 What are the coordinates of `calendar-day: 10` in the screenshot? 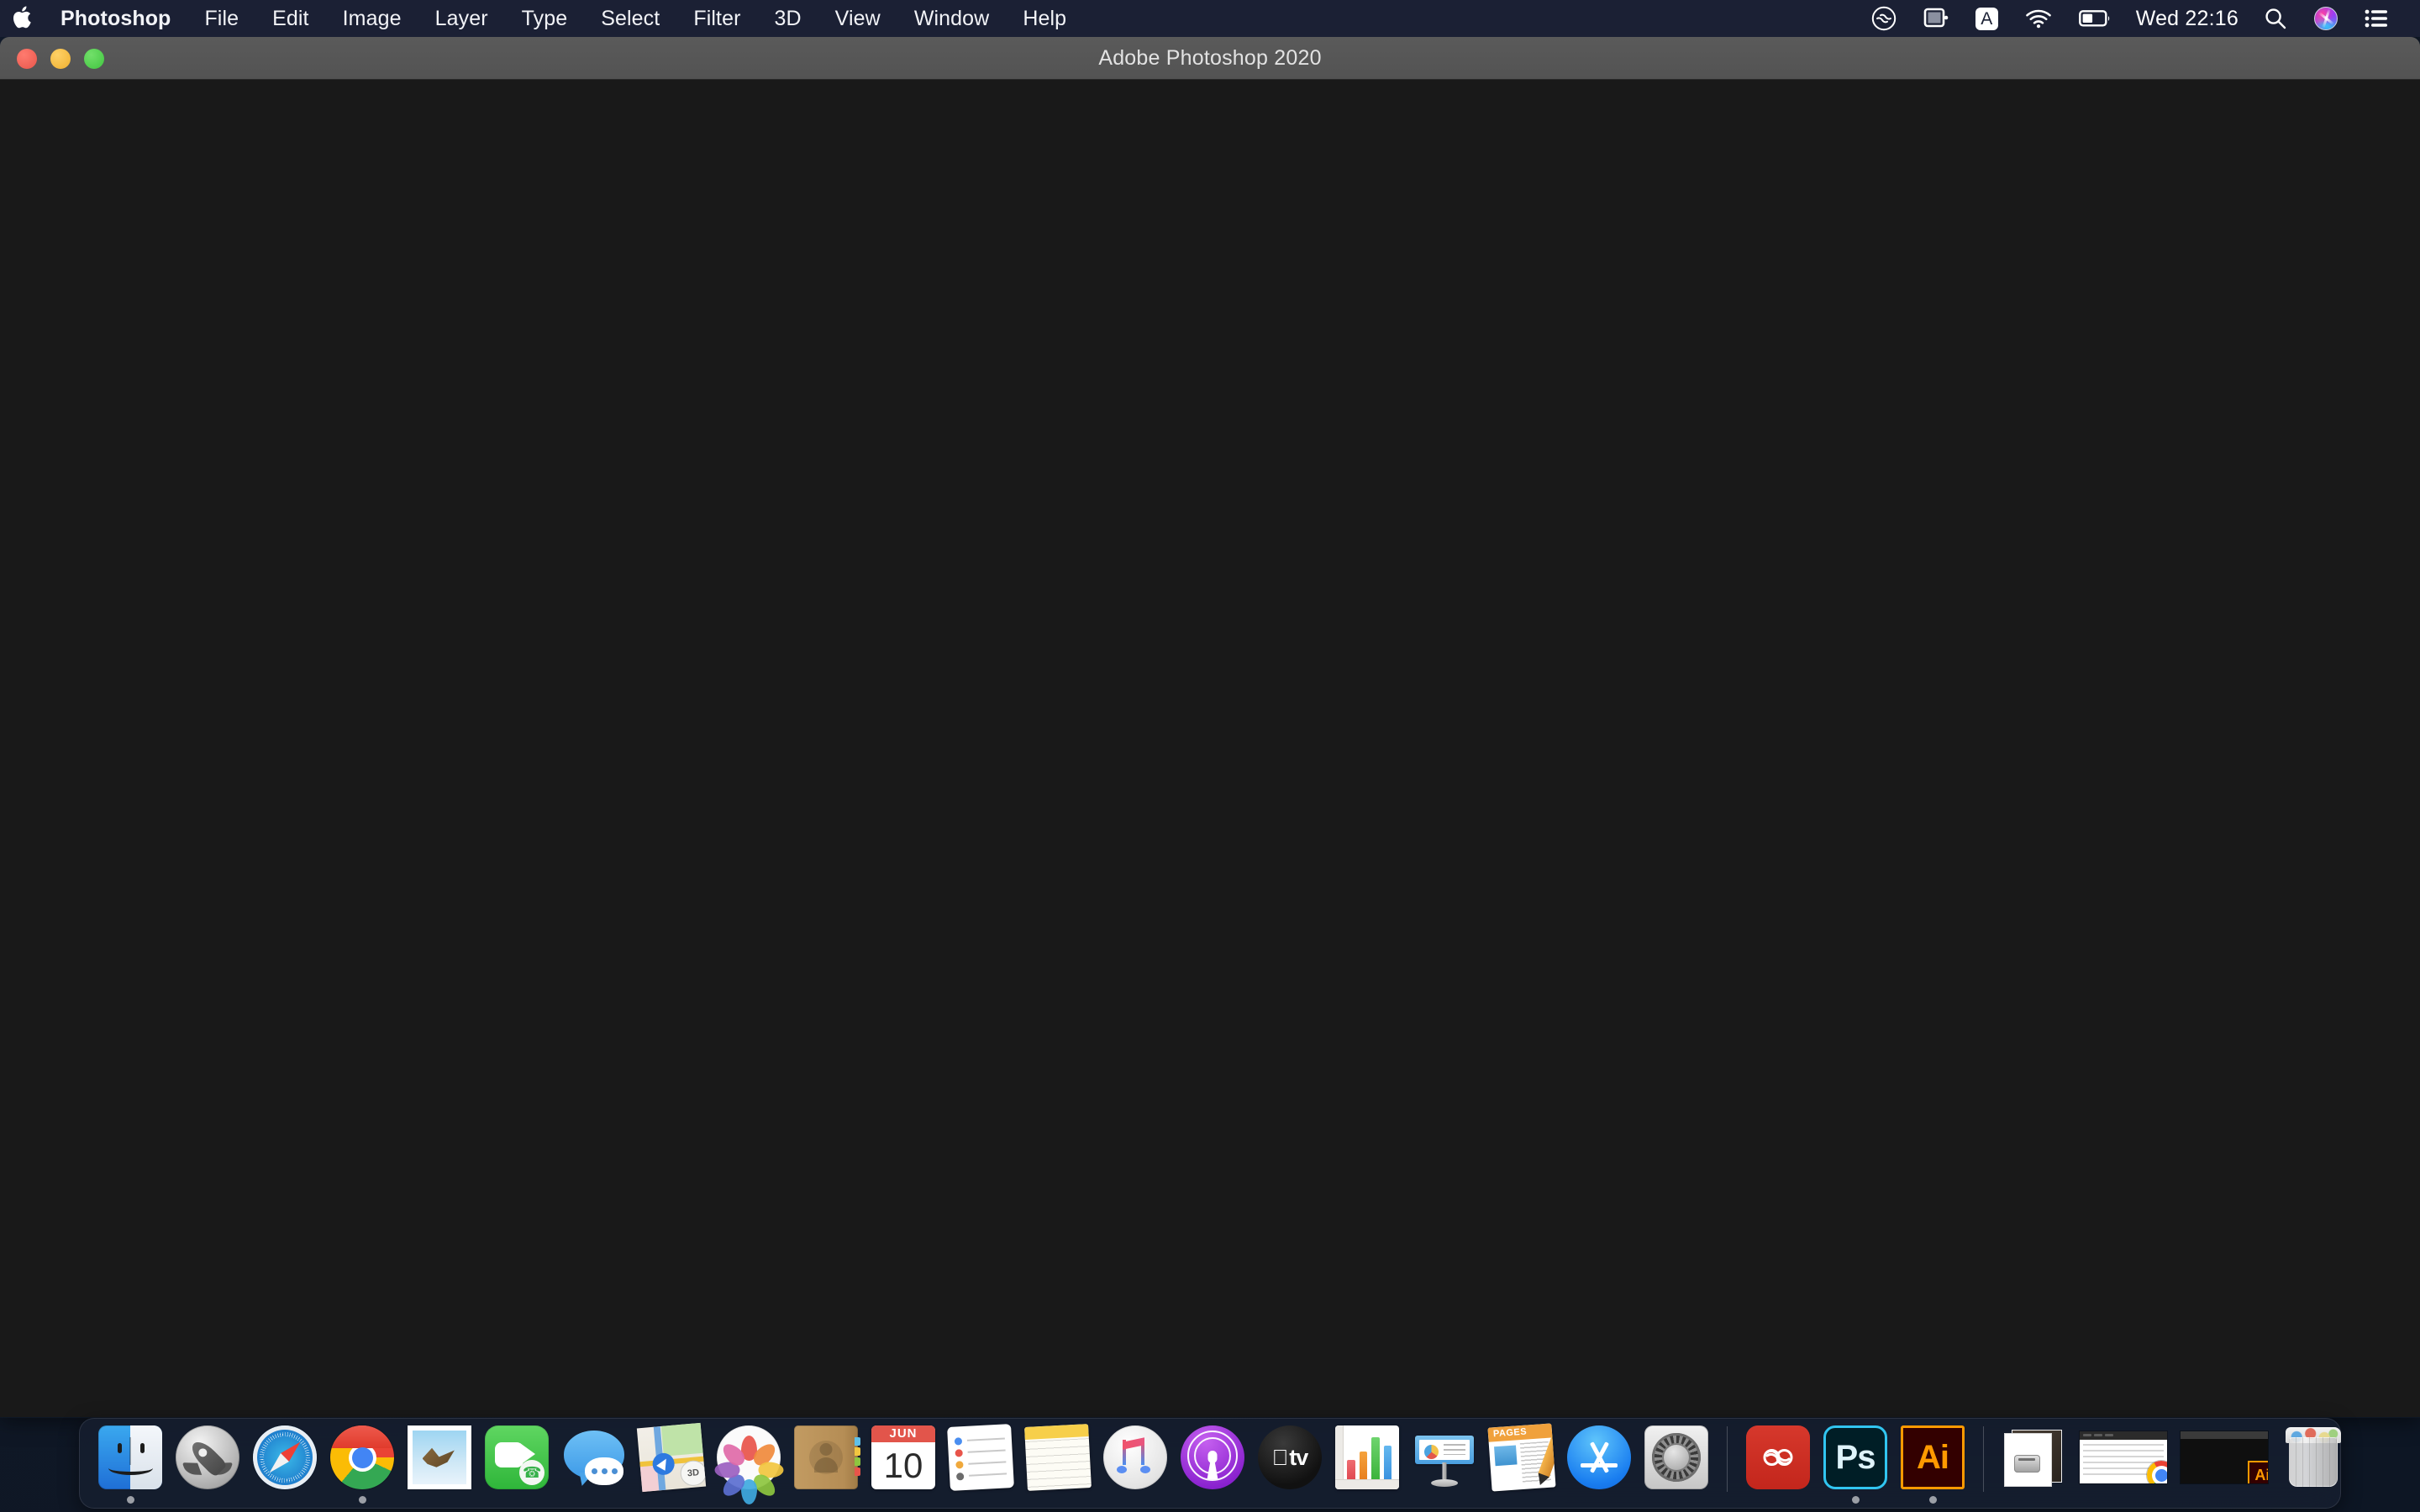 It's located at (903, 1465).